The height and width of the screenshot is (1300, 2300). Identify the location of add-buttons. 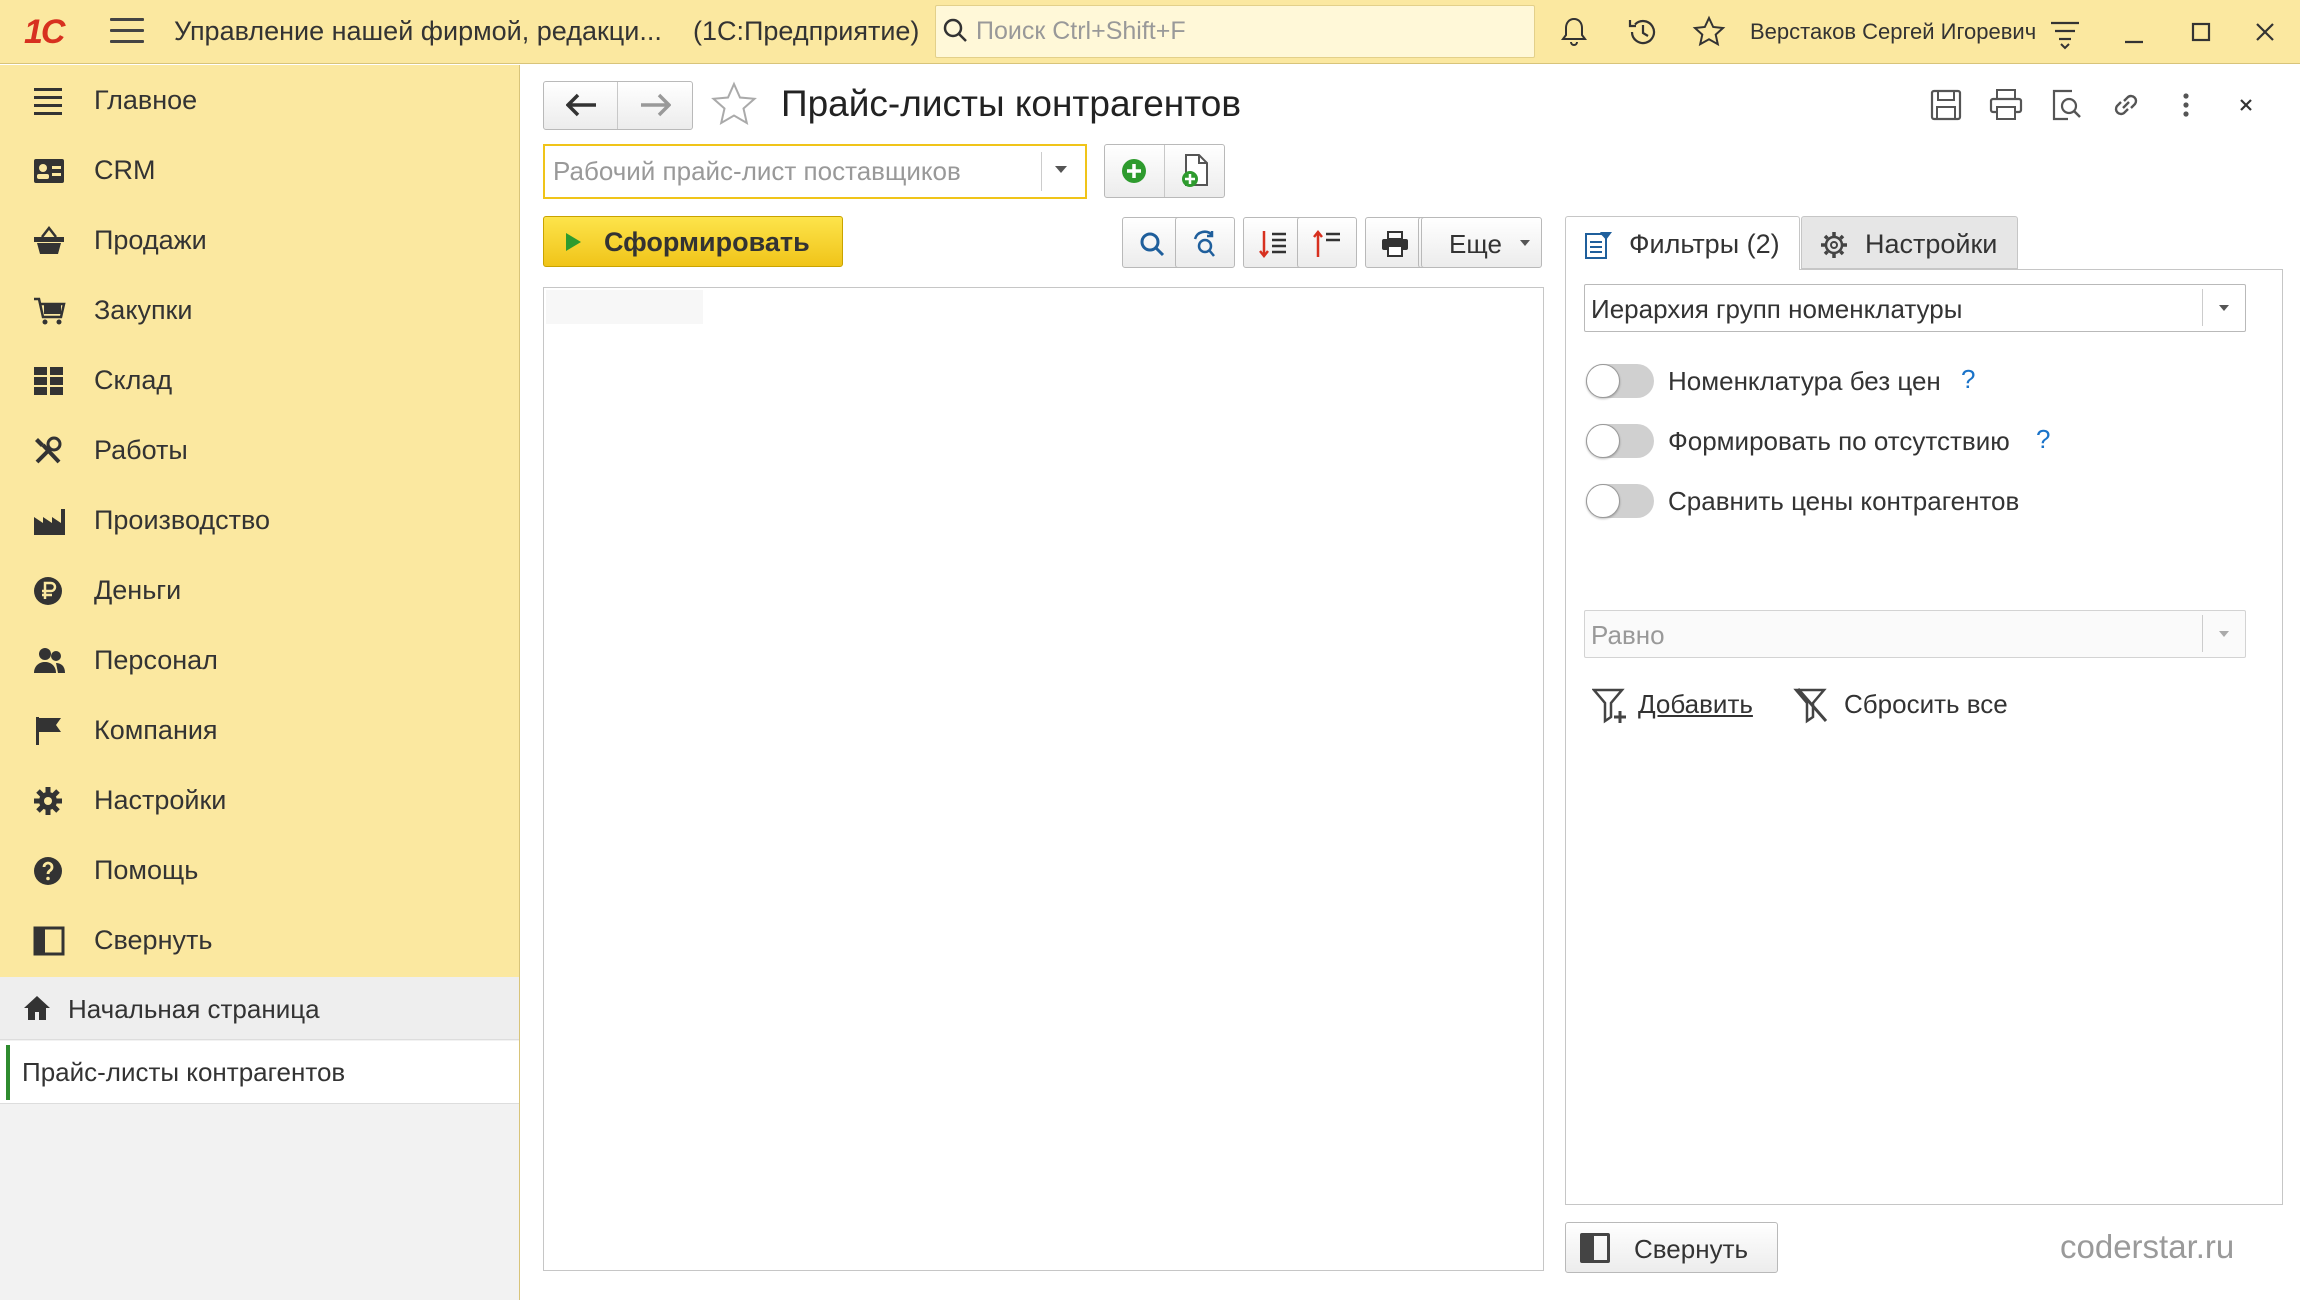
(1164, 171).